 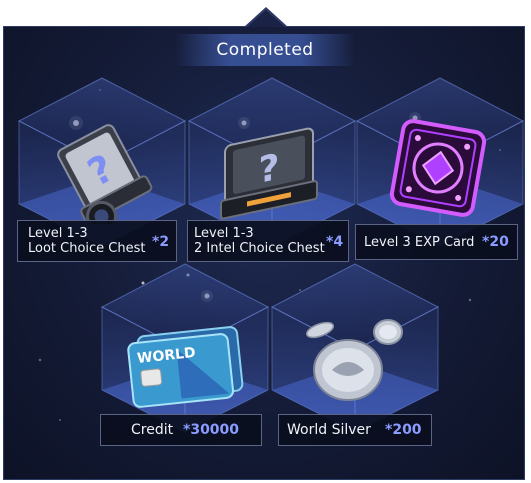 I want to click on reward-label: Level 1-3 2 Intel Choice Chest *4, so click(x=268, y=241).